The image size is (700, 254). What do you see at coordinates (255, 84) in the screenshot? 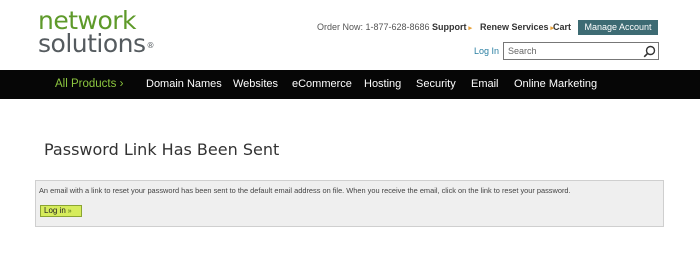
I see `nav-item-websites: Websites` at bounding box center [255, 84].